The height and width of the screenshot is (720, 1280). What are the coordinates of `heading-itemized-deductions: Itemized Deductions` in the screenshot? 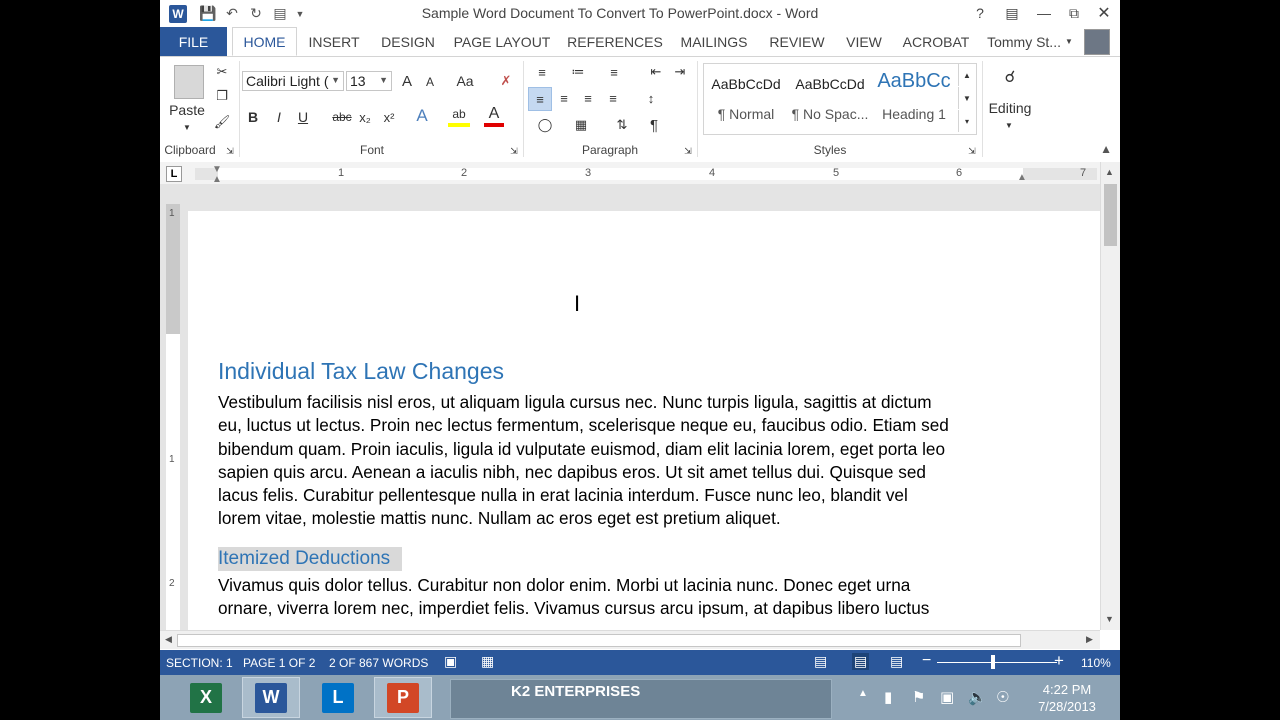 It's located at (310, 559).